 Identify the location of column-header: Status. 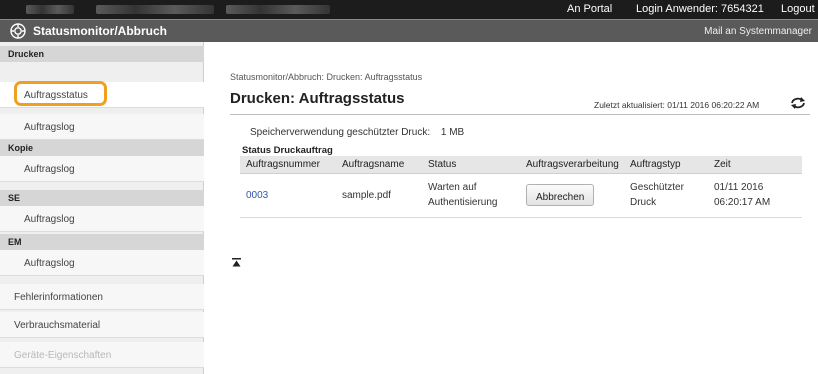
(471, 165).